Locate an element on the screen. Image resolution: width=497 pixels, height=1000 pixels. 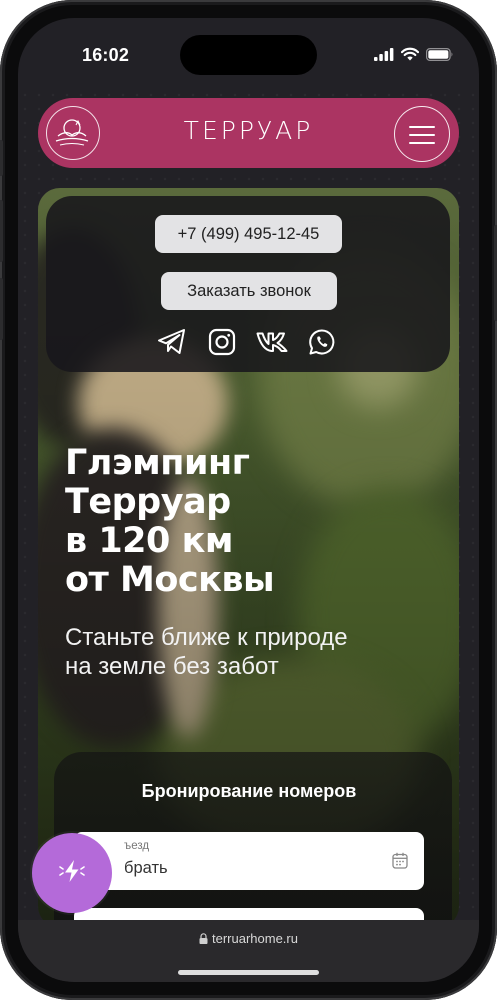
calendar-icon is located at coordinates (400, 862).